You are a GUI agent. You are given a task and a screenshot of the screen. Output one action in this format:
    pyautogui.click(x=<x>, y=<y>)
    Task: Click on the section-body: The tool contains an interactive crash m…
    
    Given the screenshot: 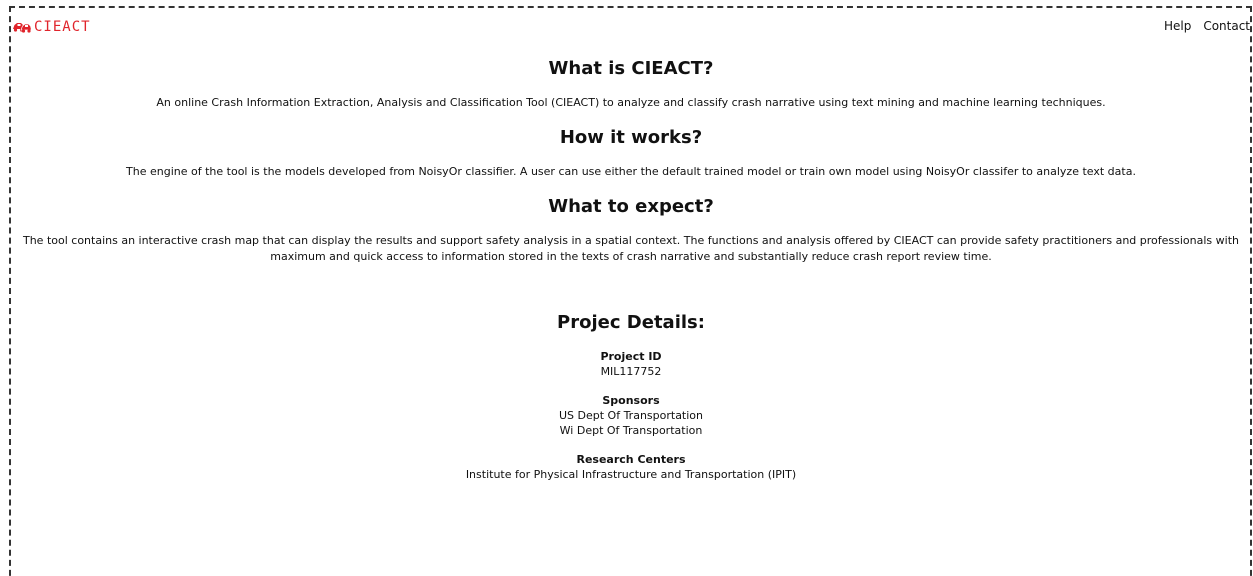 What is the action you would take?
    pyautogui.click(x=630, y=248)
    